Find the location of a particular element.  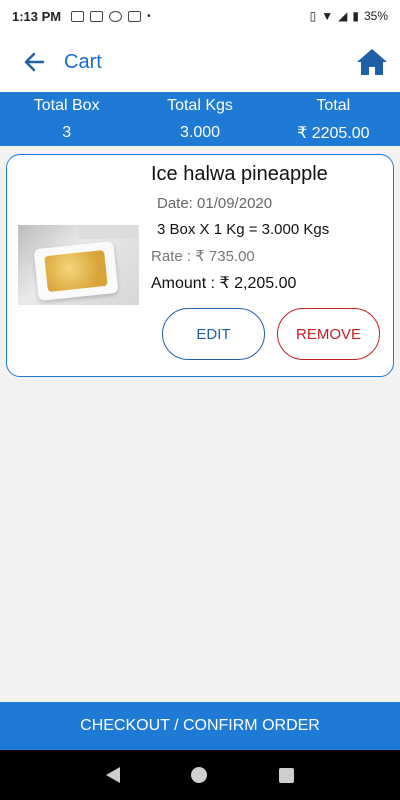

battery-icon: ▮ is located at coordinates (355, 16).